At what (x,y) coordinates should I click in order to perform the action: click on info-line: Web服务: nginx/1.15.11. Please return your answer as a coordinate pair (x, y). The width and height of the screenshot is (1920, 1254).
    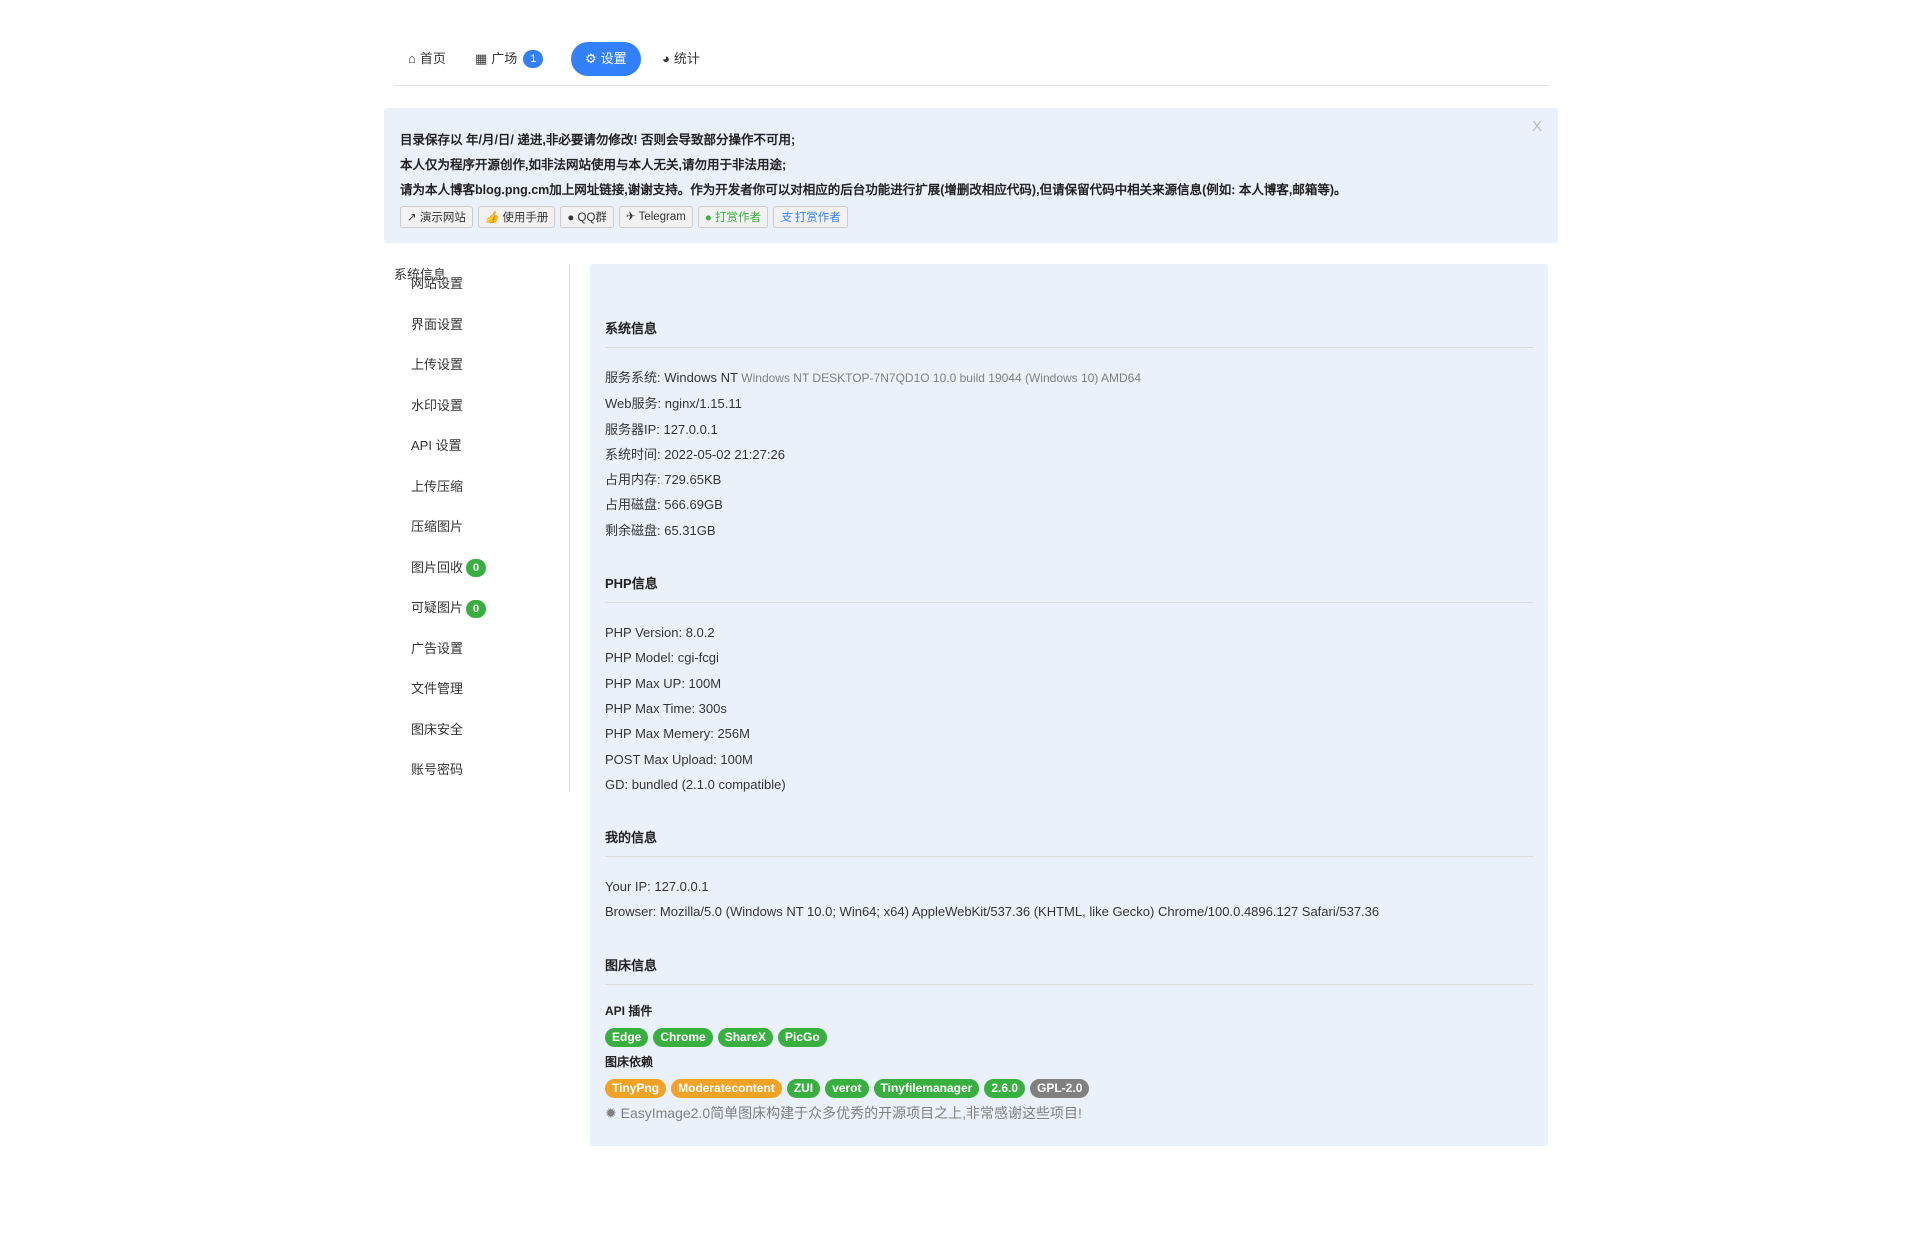
    Looking at the image, I should click on (673, 404).